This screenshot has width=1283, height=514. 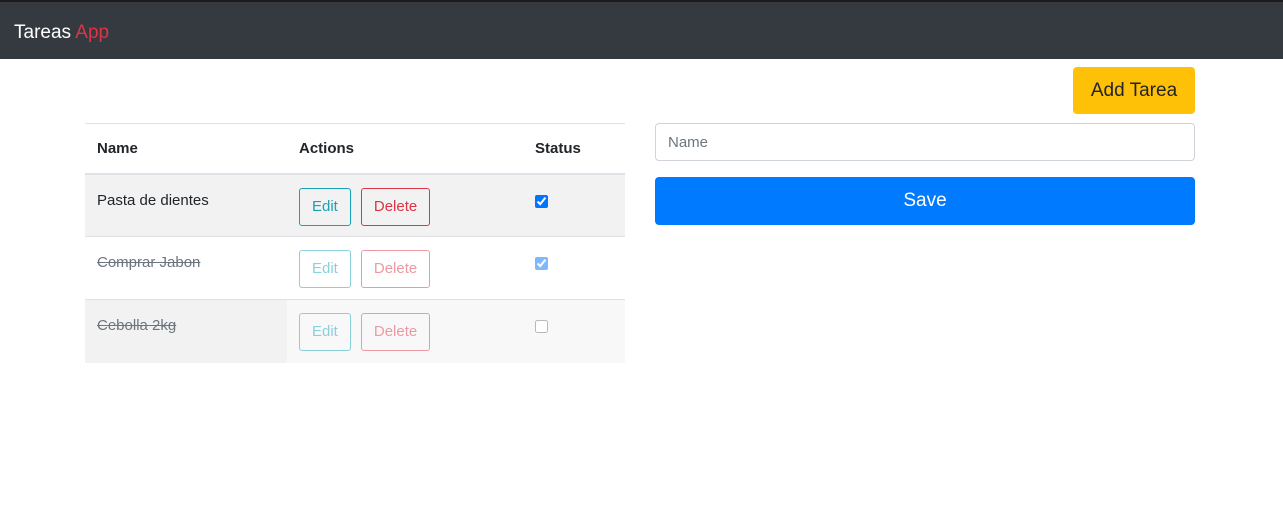 What do you see at coordinates (925, 142) in the screenshot?
I see `name-input` at bounding box center [925, 142].